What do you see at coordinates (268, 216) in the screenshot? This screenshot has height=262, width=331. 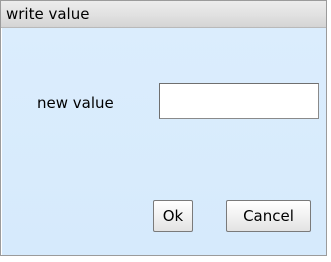 I see `cancel-button: Cancel` at bounding box center [268, 216].